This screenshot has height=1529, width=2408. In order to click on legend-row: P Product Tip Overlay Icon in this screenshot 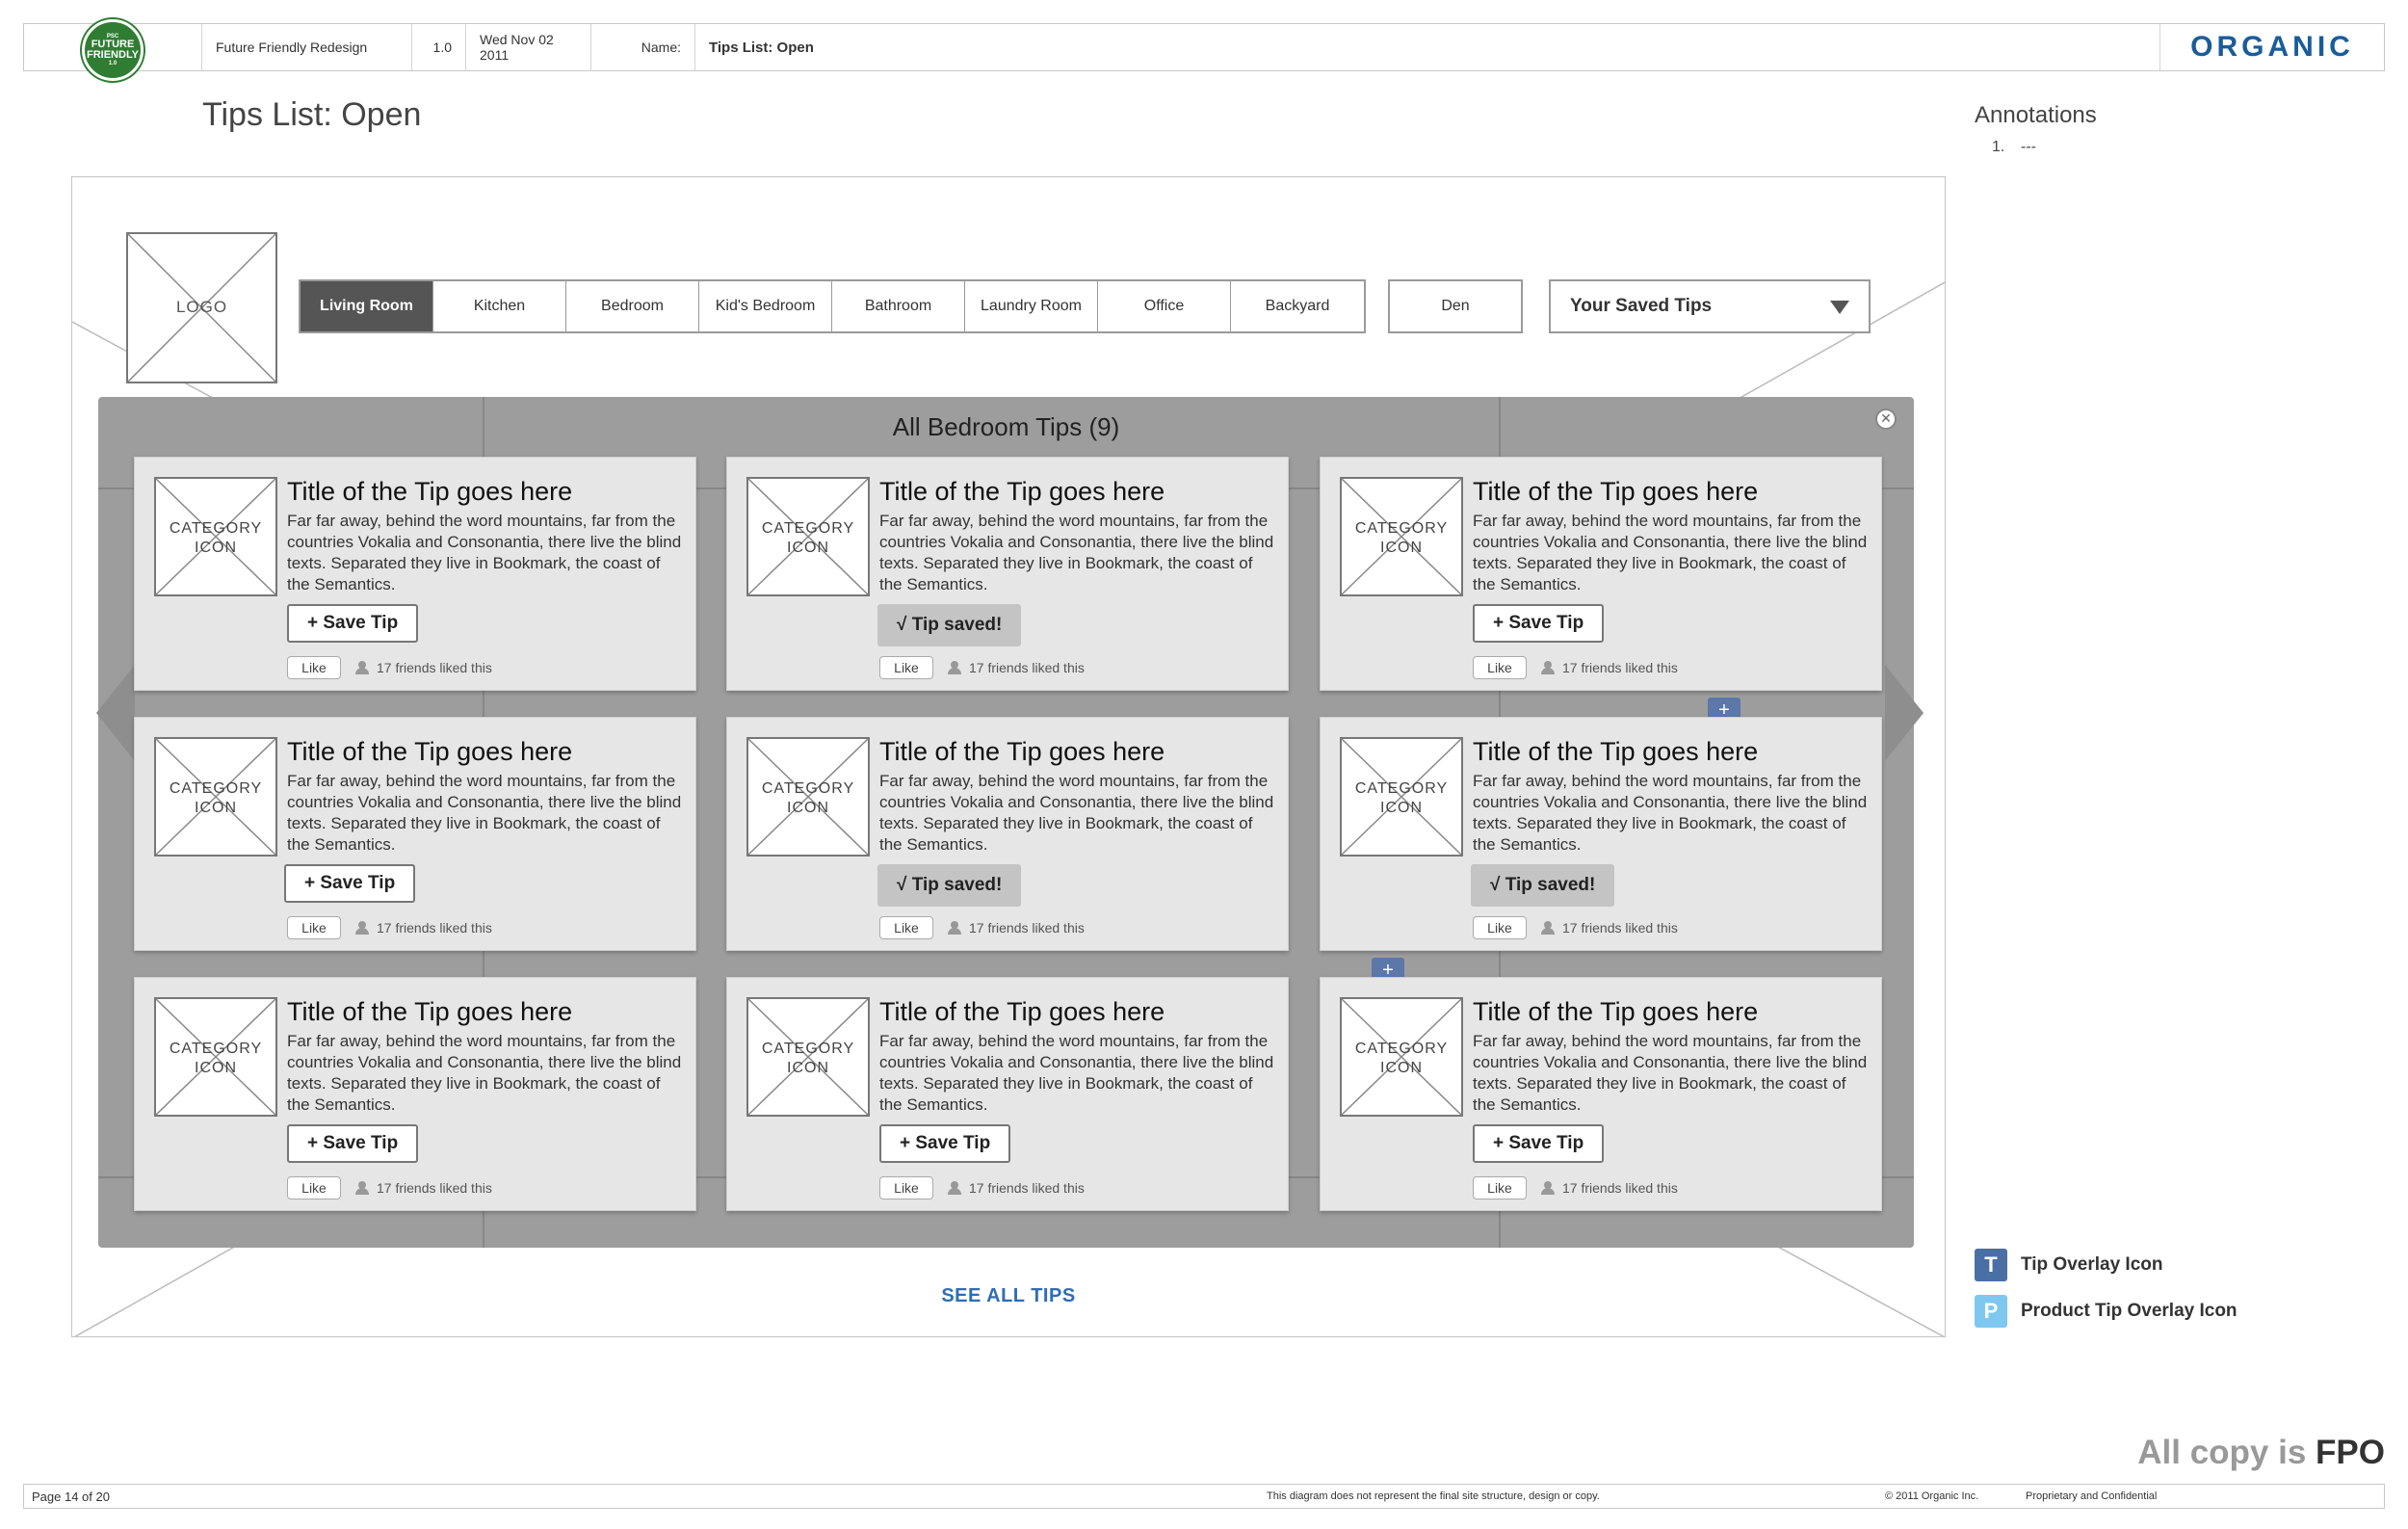, I will do `click(2106, 1312)`.